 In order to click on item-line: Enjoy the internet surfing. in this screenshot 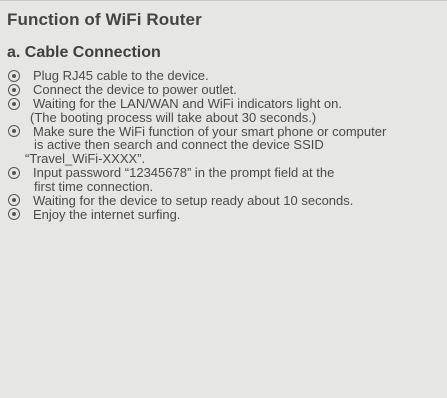, I will do `click(107, 214)`.